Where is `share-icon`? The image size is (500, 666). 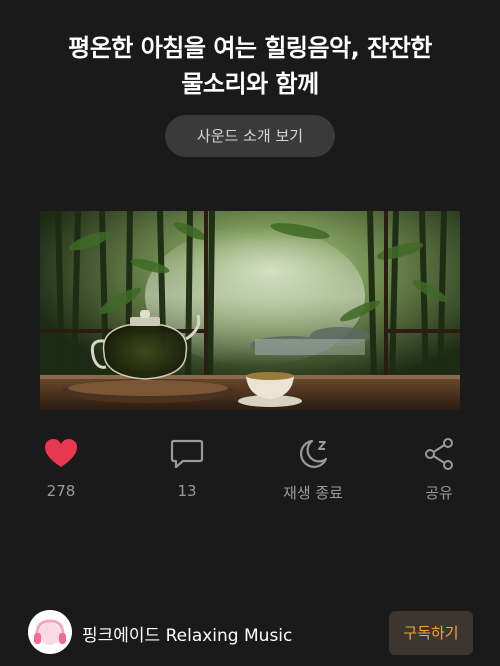 share-icon is located at coordinates (439, 454).